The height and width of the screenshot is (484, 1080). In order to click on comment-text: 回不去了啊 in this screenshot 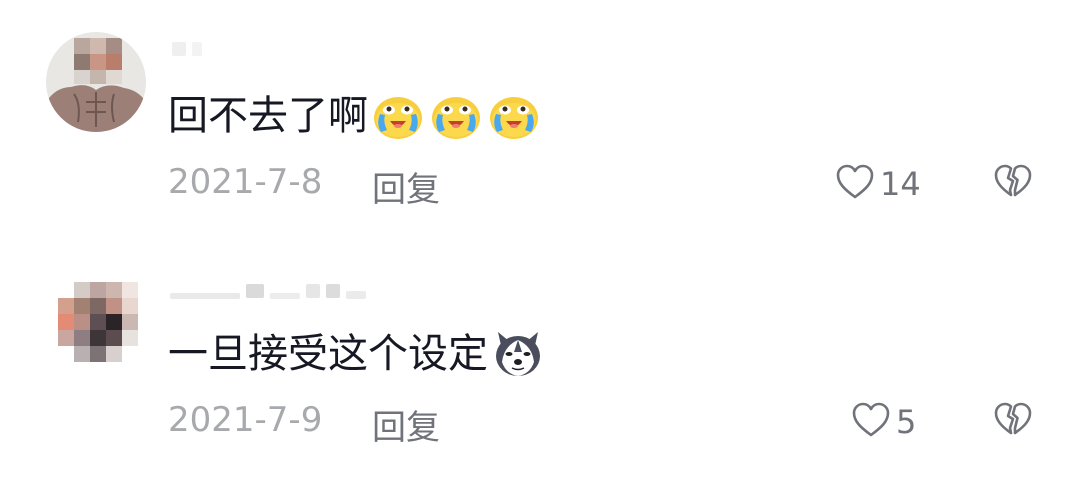, I will do `click(354, 116)`.